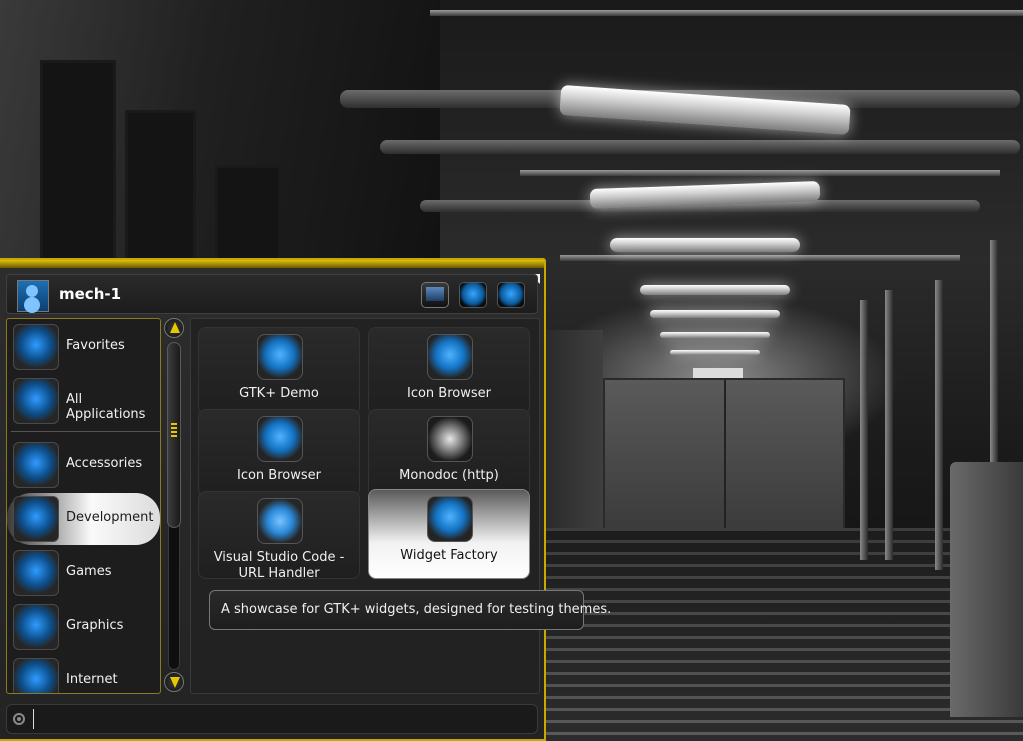  I want to click on hexagon-grid-icon, so click(36, 465).